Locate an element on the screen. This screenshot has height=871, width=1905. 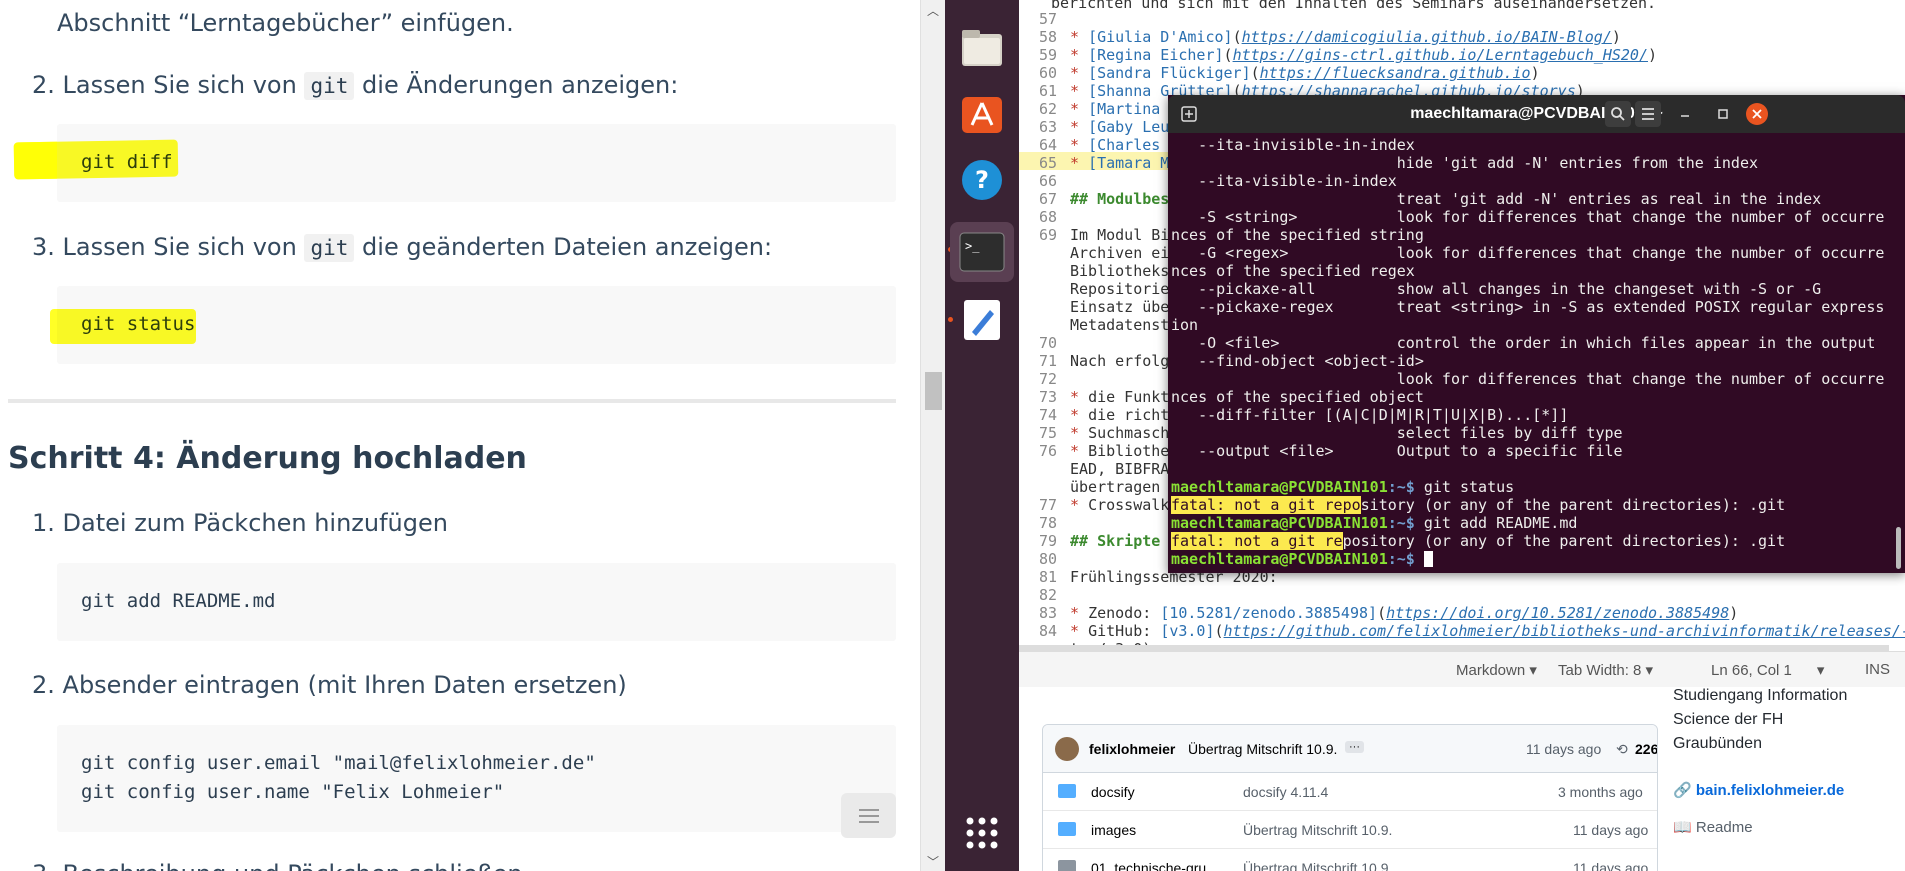
about-text-line: Studiengang Information is located at coordinates (1760, 695).